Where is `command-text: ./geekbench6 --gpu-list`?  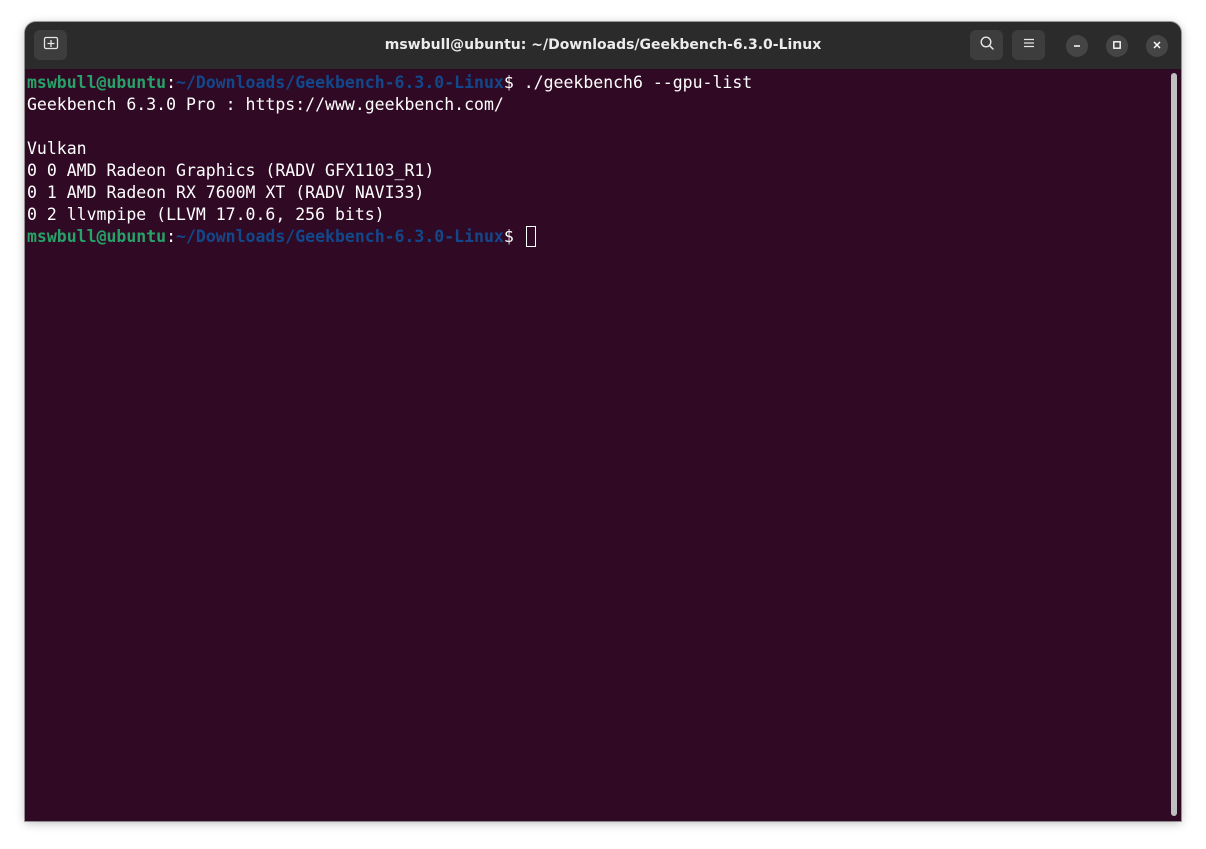
command-text: ./geekbench6 --gpu-list is located at coordinates (638, 82).